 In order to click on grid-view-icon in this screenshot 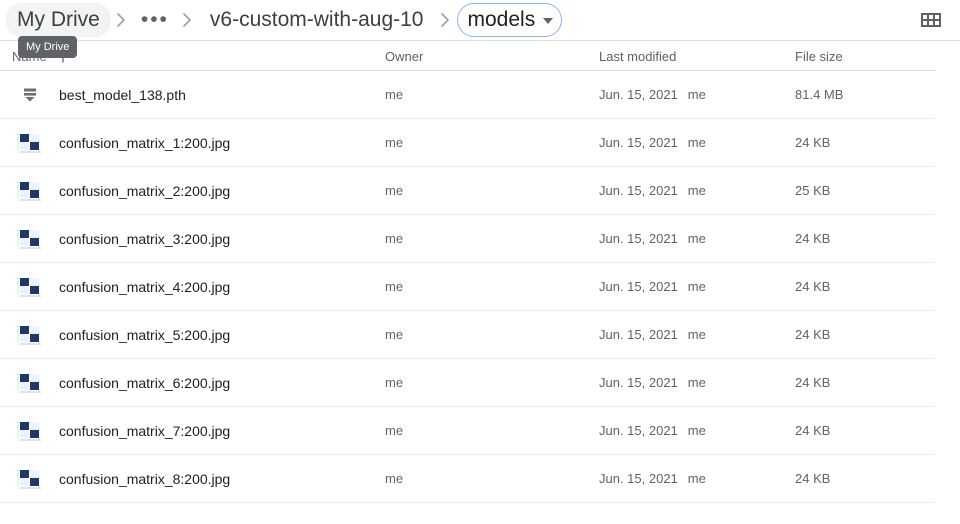, I will do `click(931, 20)`.